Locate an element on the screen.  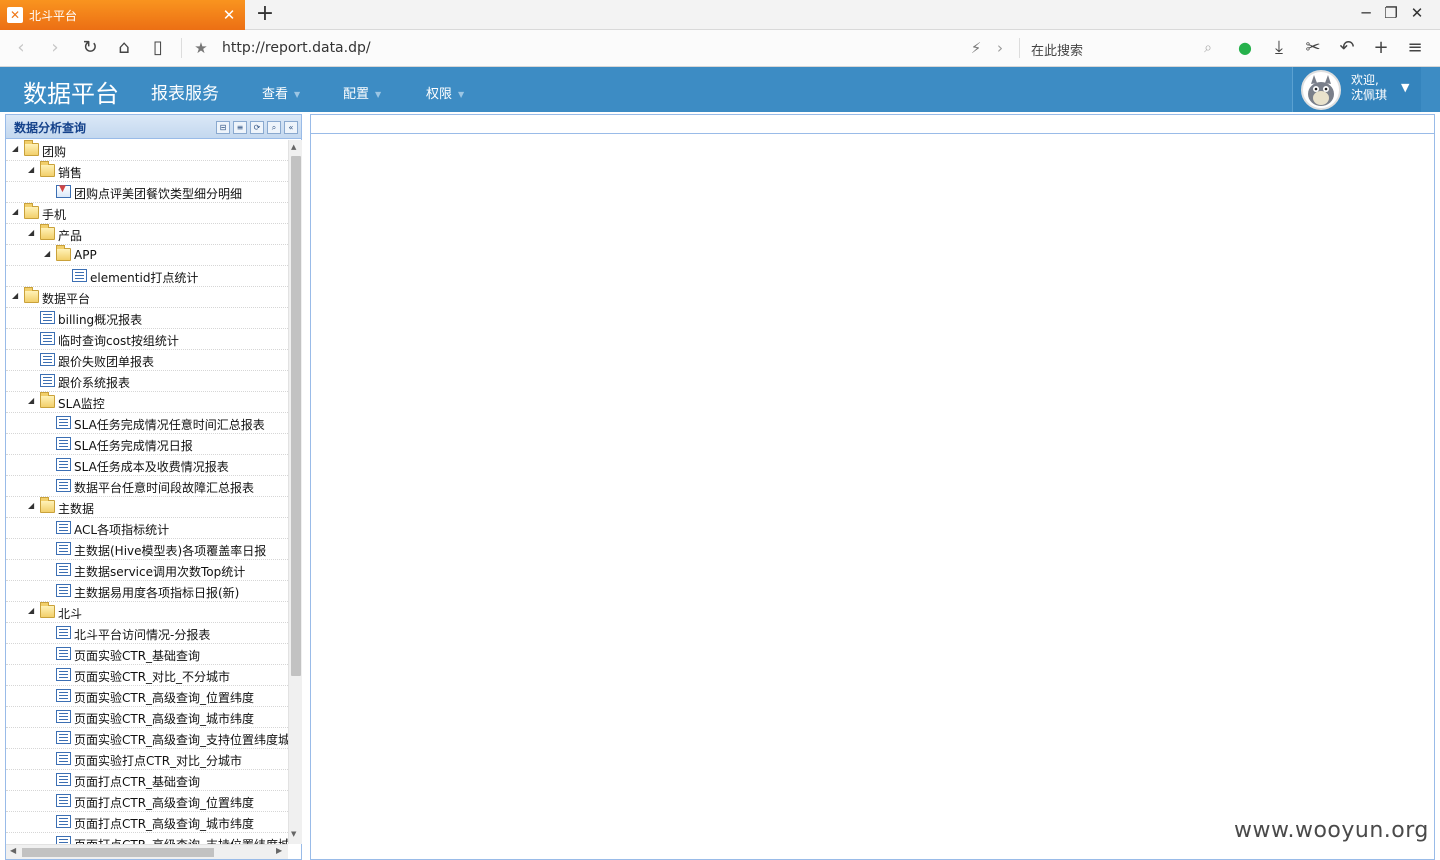
report-download-icon is located at coordinates (63, 191).